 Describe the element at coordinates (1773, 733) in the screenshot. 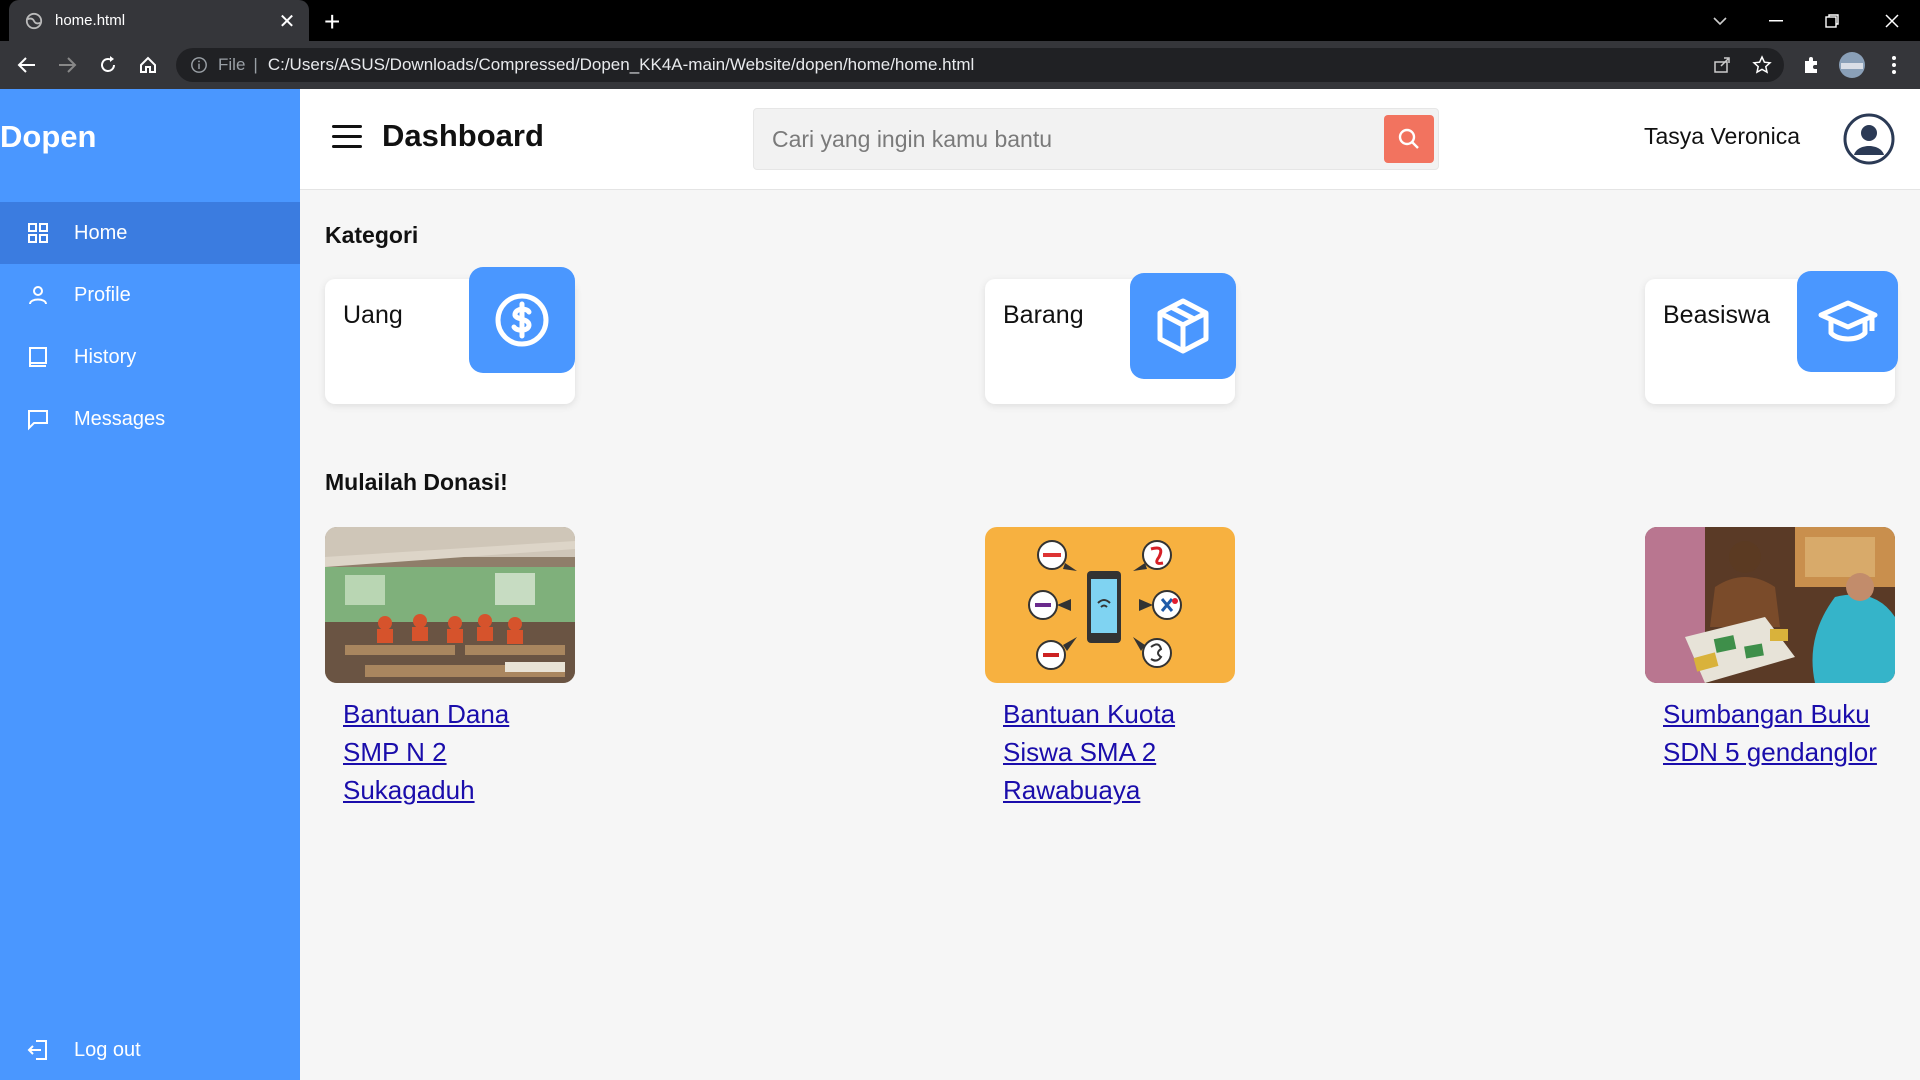

I see `donation-link: Sumbangan Buku SDN 5 gendanglor` at that location.